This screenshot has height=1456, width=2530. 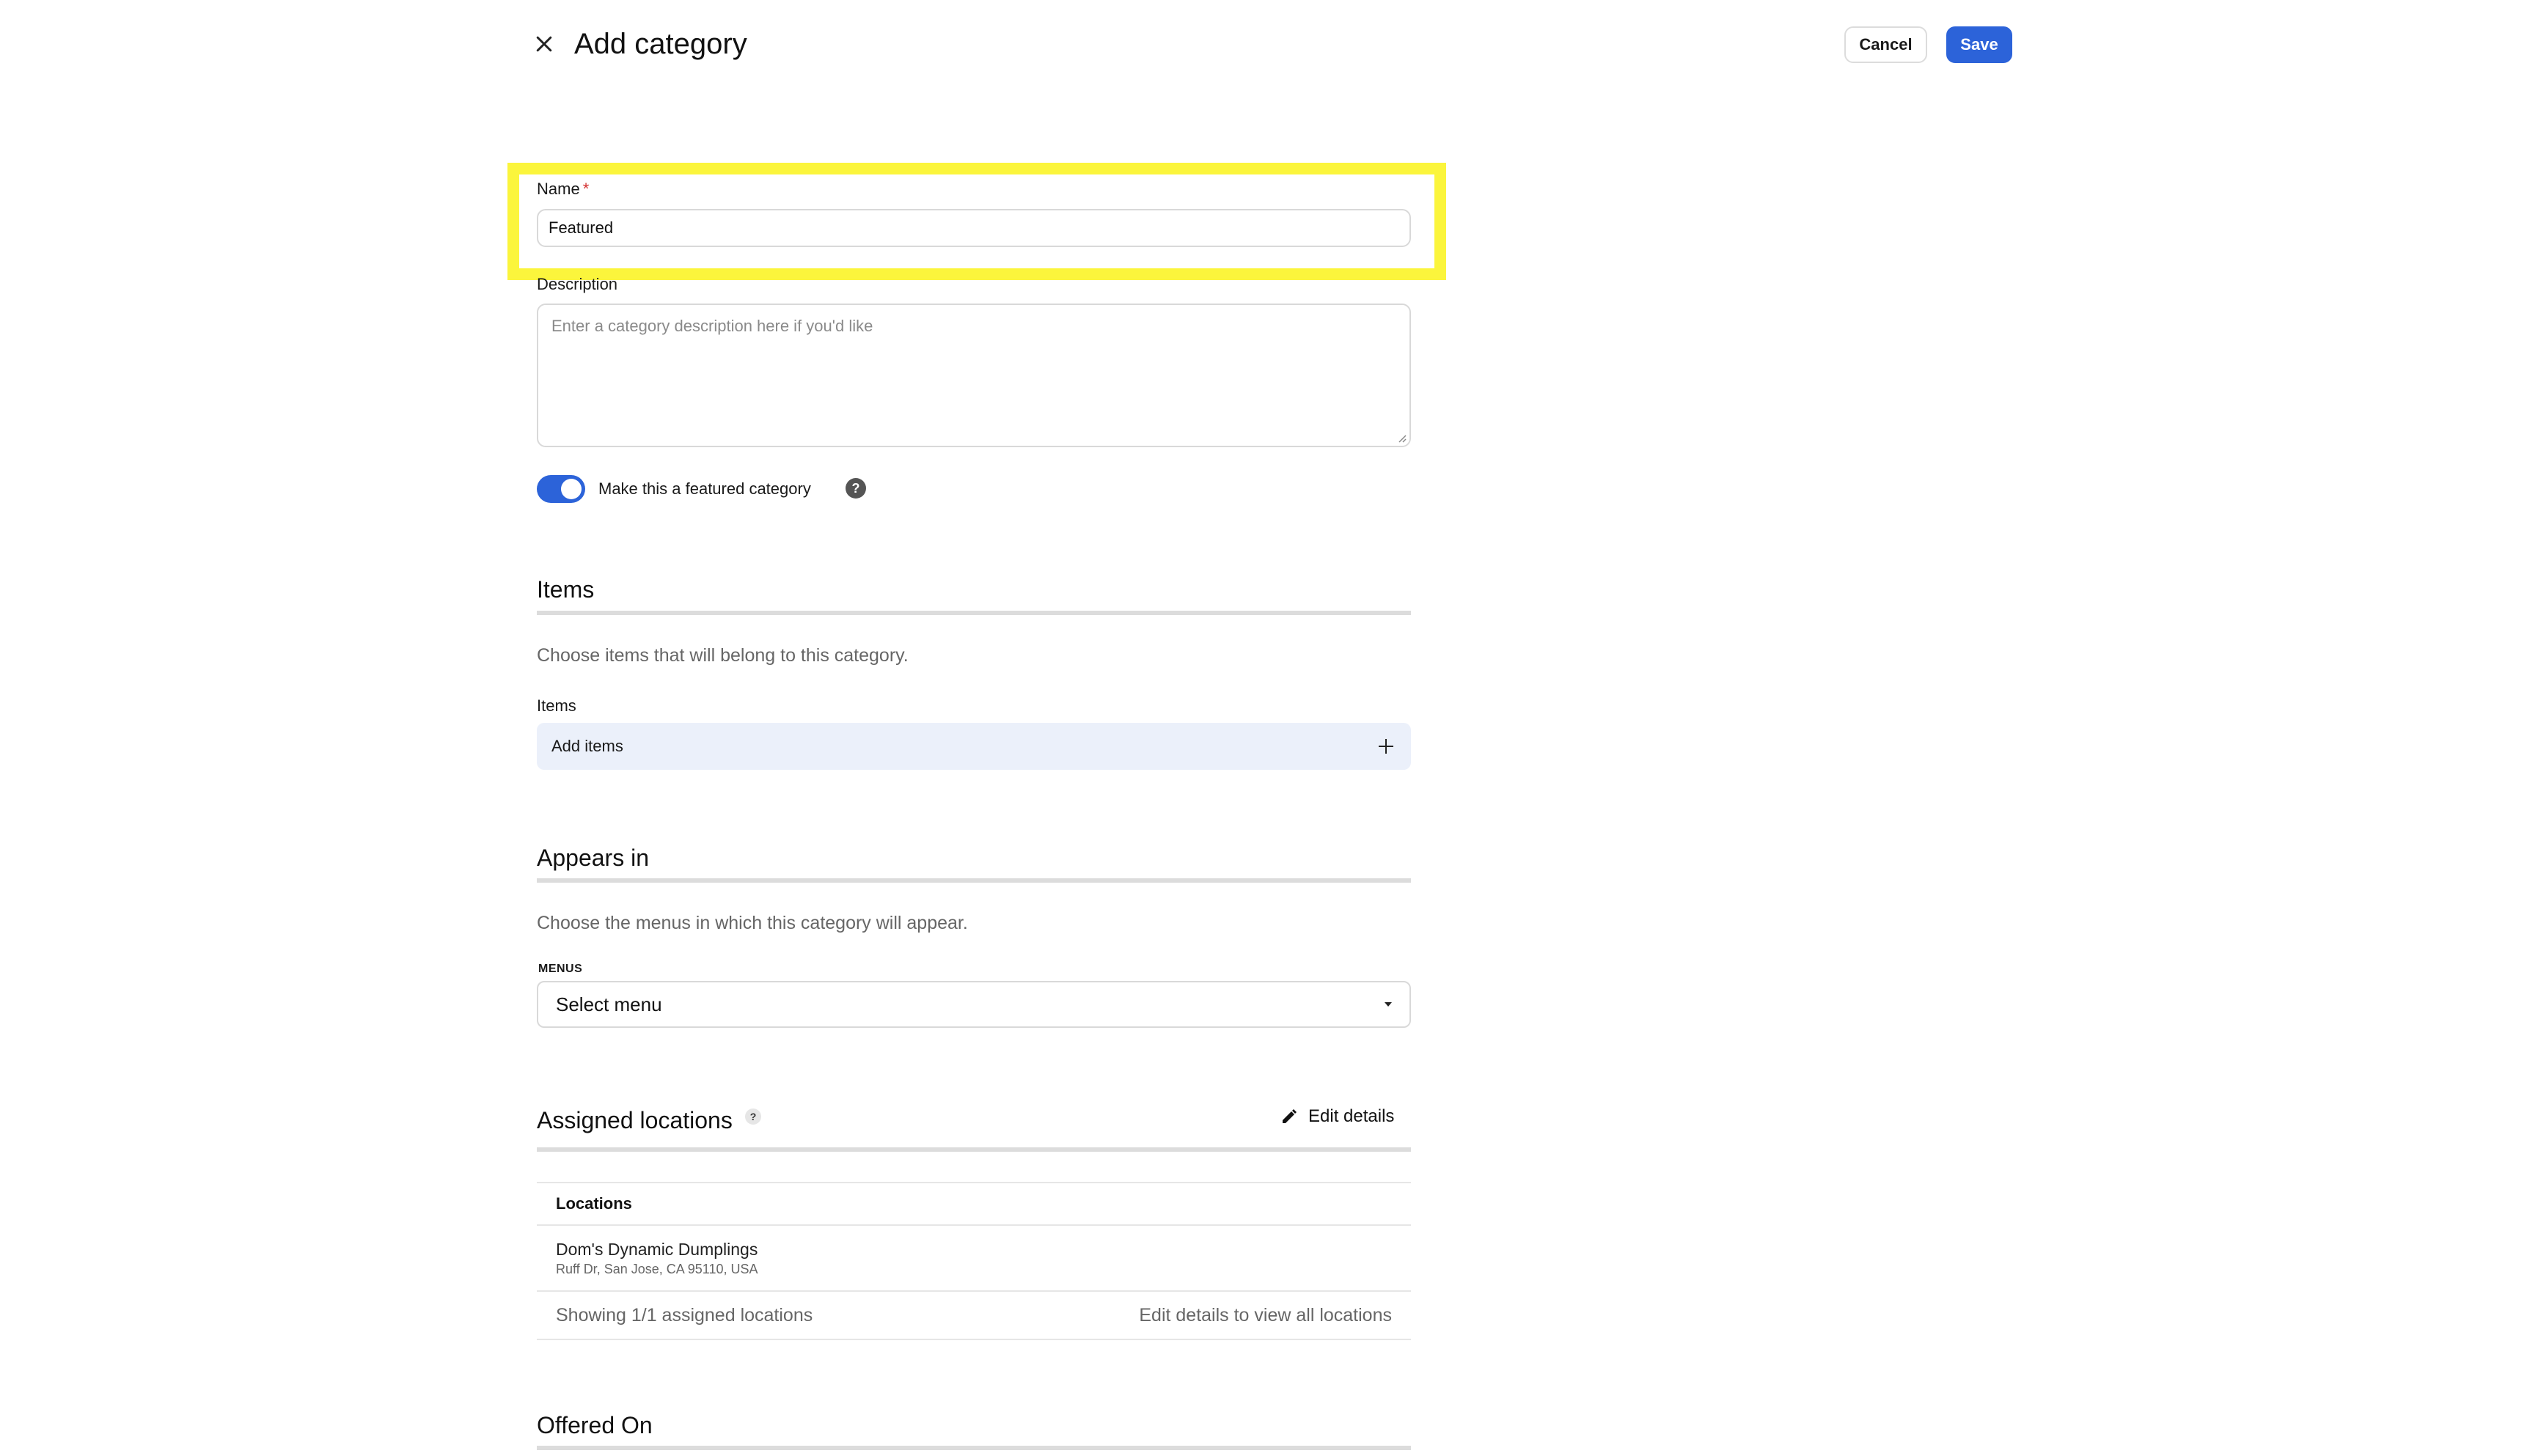 What do you see at coordinates (1885, 44) in the screenshot?
I see `cancel-button: Cancel` at bounding box center [1885, 44].